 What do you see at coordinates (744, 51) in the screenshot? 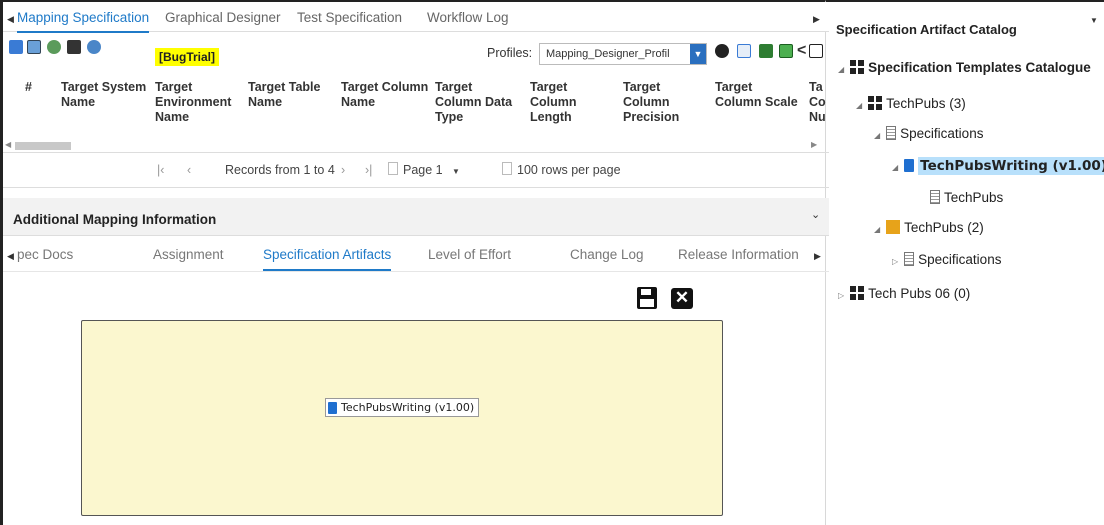
I see `preview-icon` at bounding box center [744, 51].